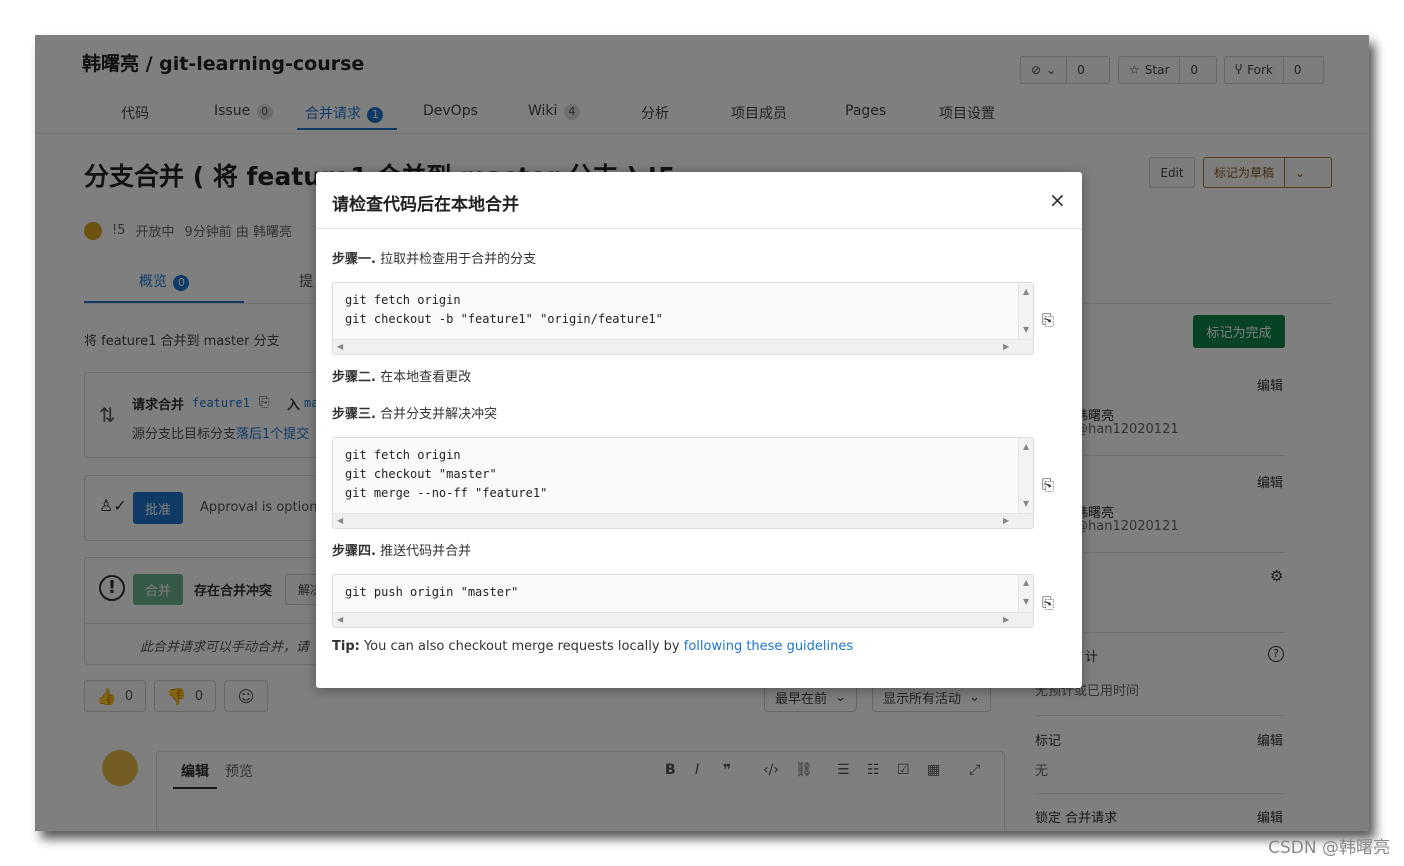 Image resolution: width=1404 pixels, height=866 pixels. Describe the element at coordinates (354, 414) in the screenshot. I see `step-label: 步骤三.` at that location.